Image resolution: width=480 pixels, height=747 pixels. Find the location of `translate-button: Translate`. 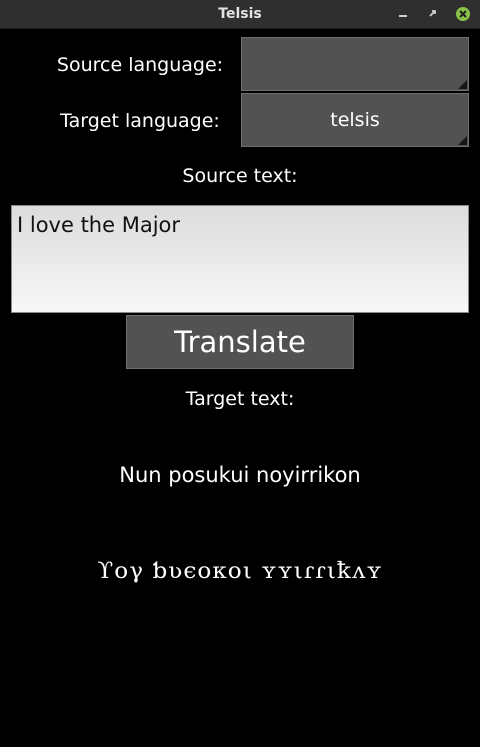

translate-button: Translate is located at coordinates (240, 342).